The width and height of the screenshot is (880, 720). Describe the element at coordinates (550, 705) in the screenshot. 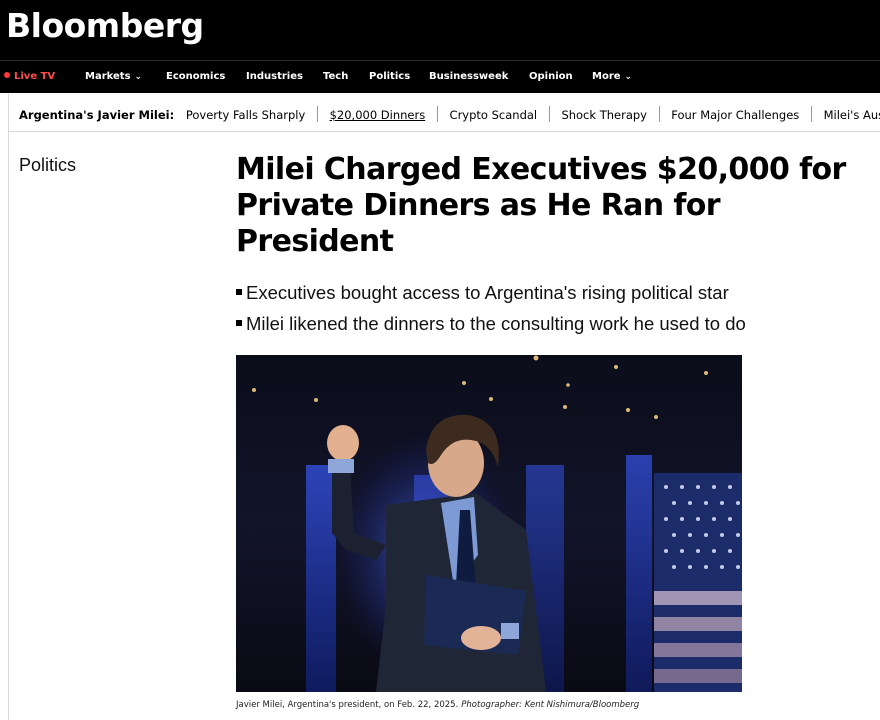

I see `photo-credit: Photographer: Kent Nishimura/Bloomberg` at that location.